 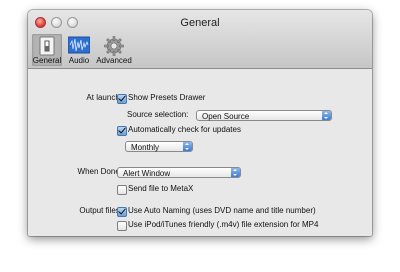 What do you see at coordinates (167, 97) in the screenshot?
I see `show-presets-text: Show Presets Drawer` at bounding box center [167, 97].